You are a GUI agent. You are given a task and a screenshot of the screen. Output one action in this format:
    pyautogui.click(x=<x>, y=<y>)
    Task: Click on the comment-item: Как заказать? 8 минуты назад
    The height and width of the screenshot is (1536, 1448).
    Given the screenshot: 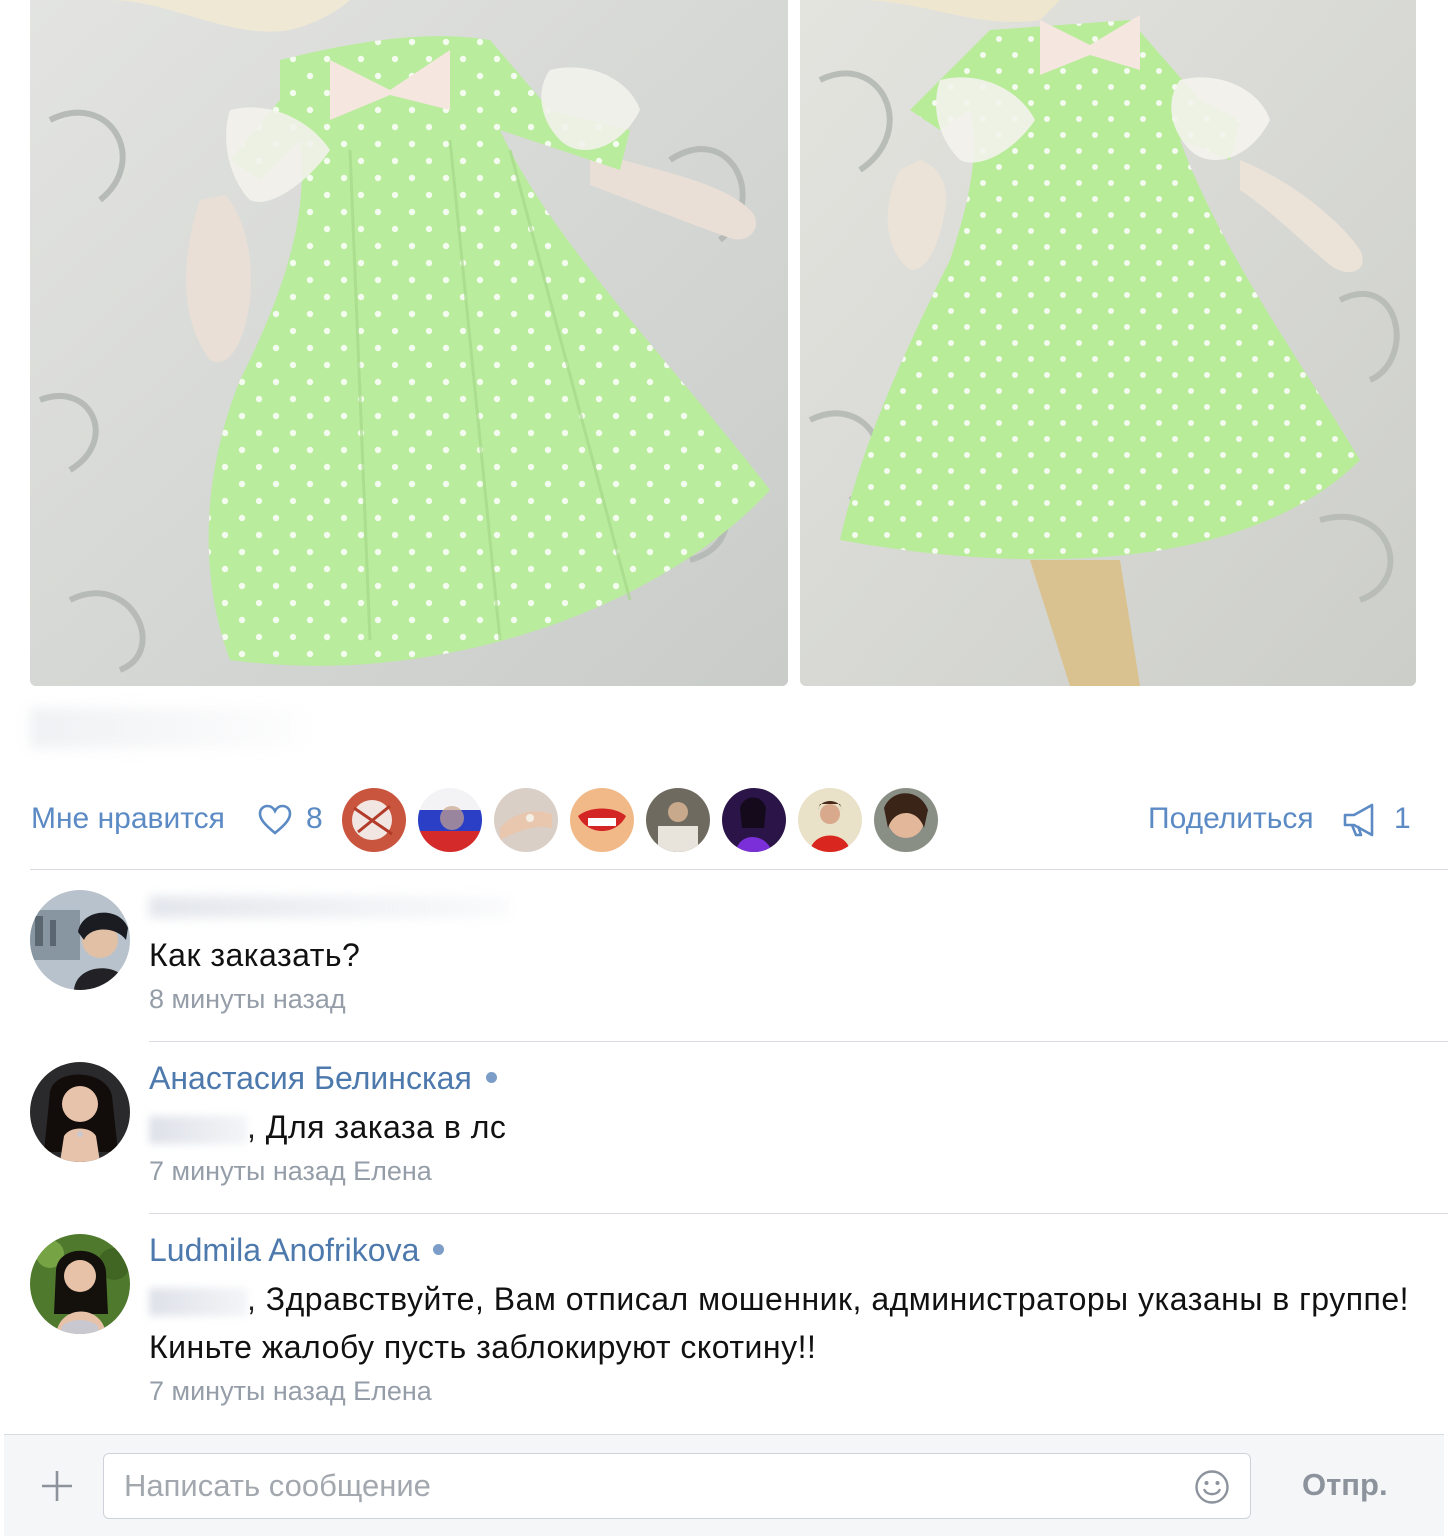 What is the action you would take?
    pyautogui.click(x=724, y=955)
    